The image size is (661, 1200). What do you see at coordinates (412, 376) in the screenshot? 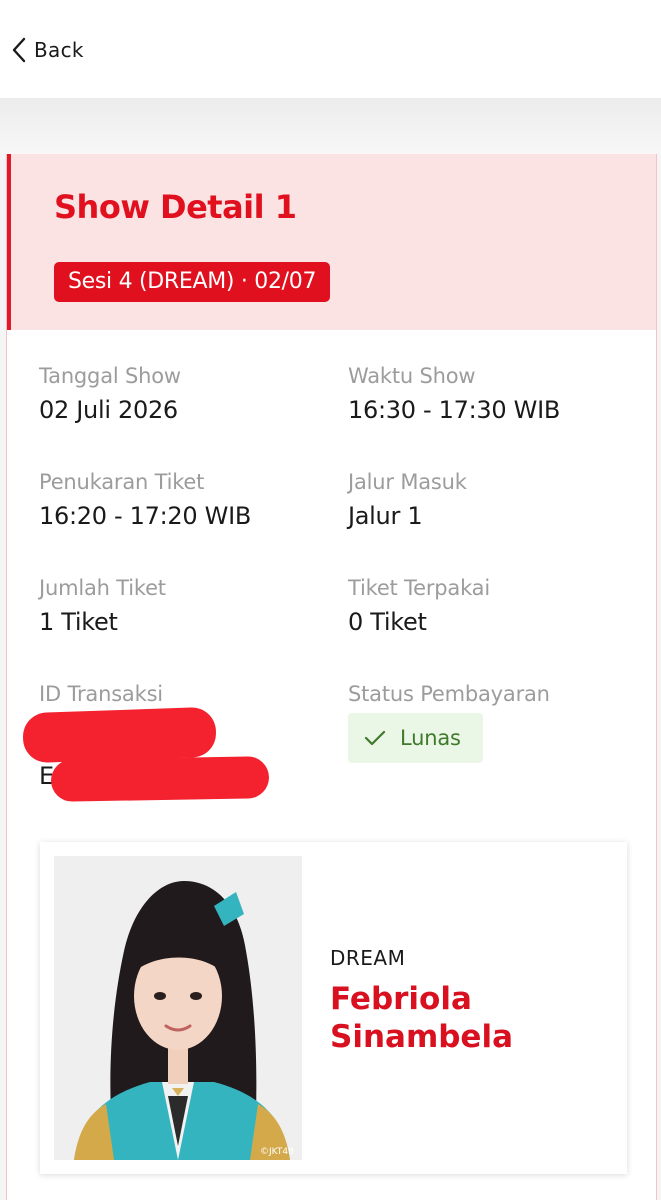
I see `field-label: Waktu Show` at bounding box center [412, 376].